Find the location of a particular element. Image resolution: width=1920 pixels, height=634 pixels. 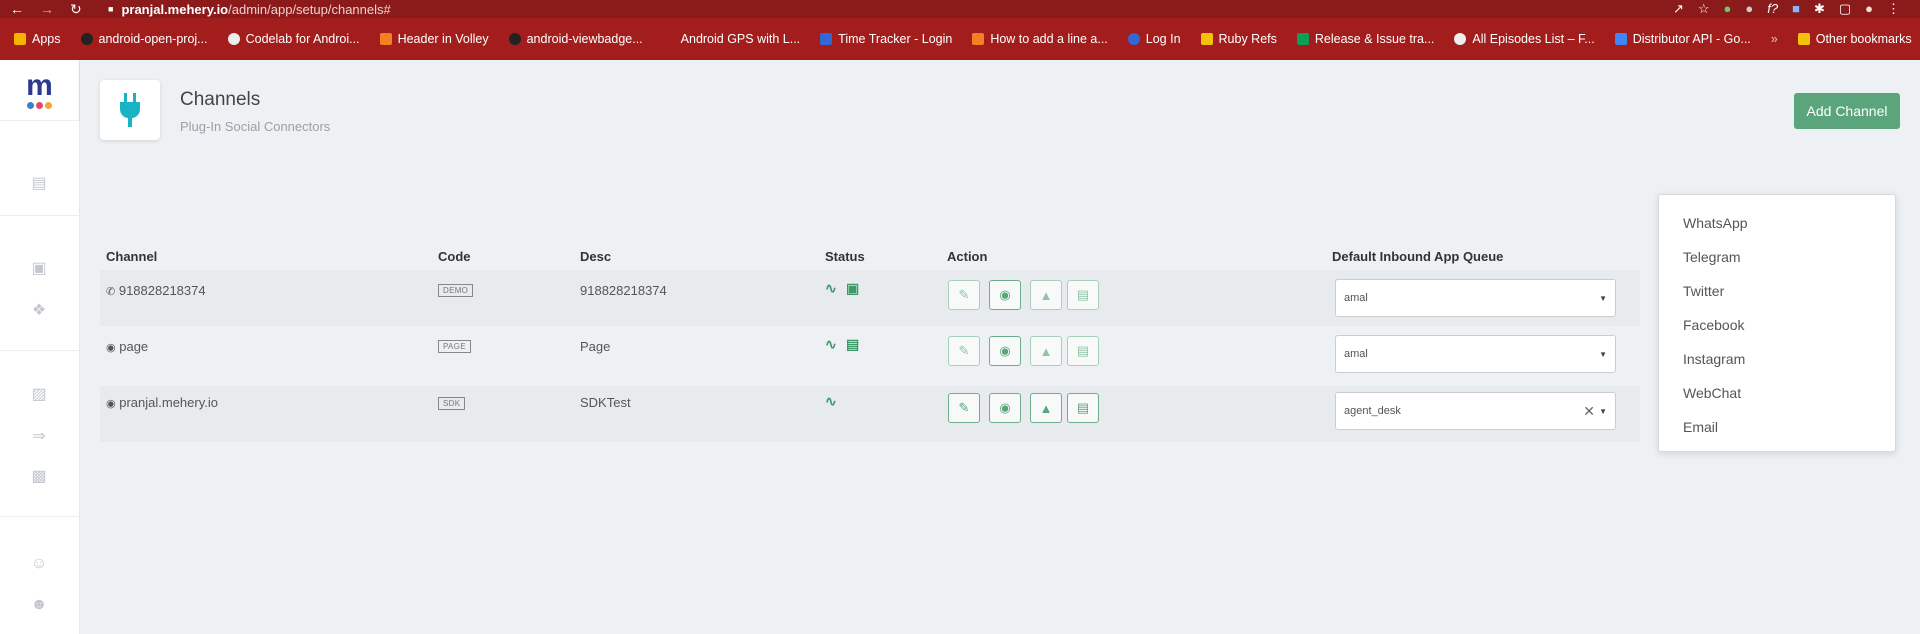

inbox-icon: ▩ is located at coordinates (39, 475).